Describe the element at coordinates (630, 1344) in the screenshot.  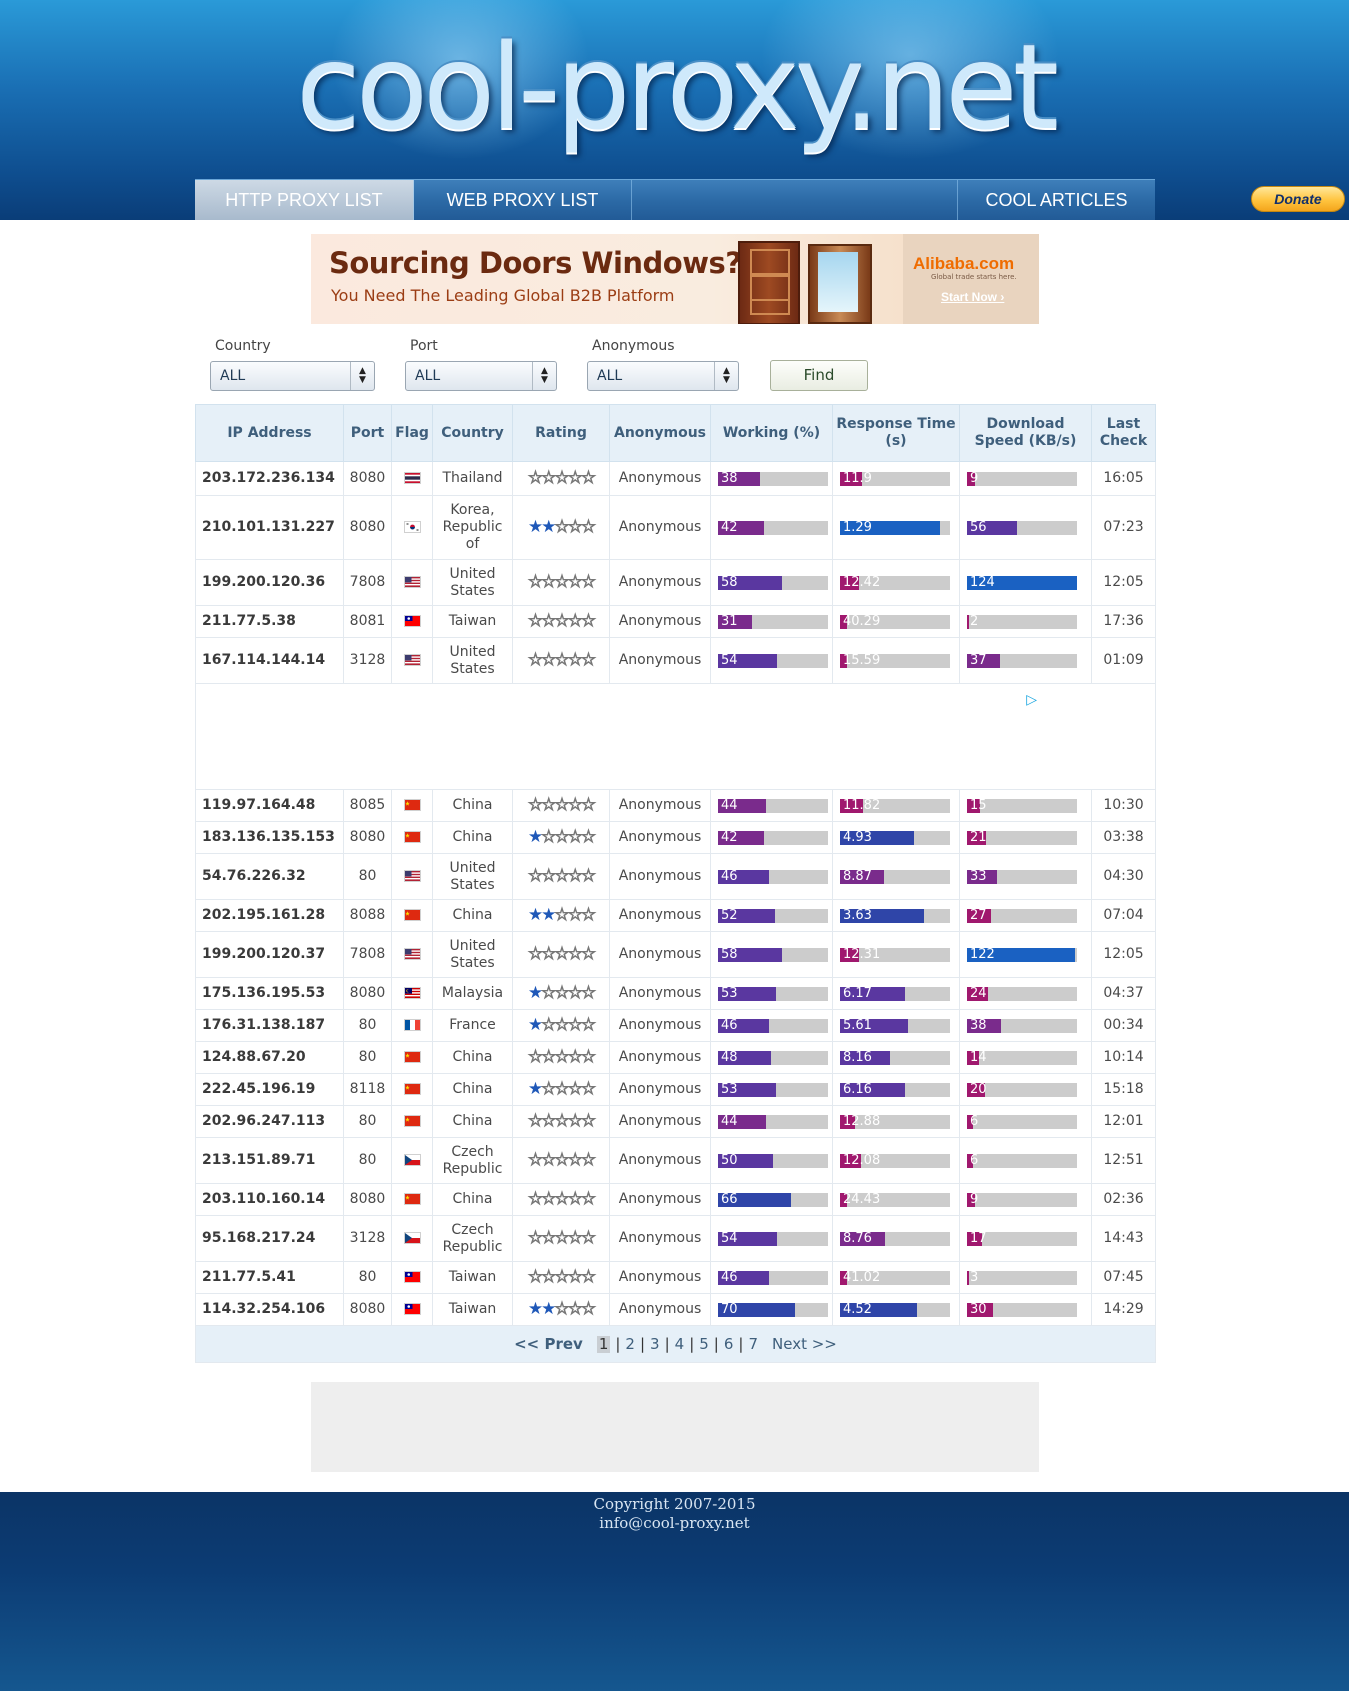
I see `page-link: 2` at that location.